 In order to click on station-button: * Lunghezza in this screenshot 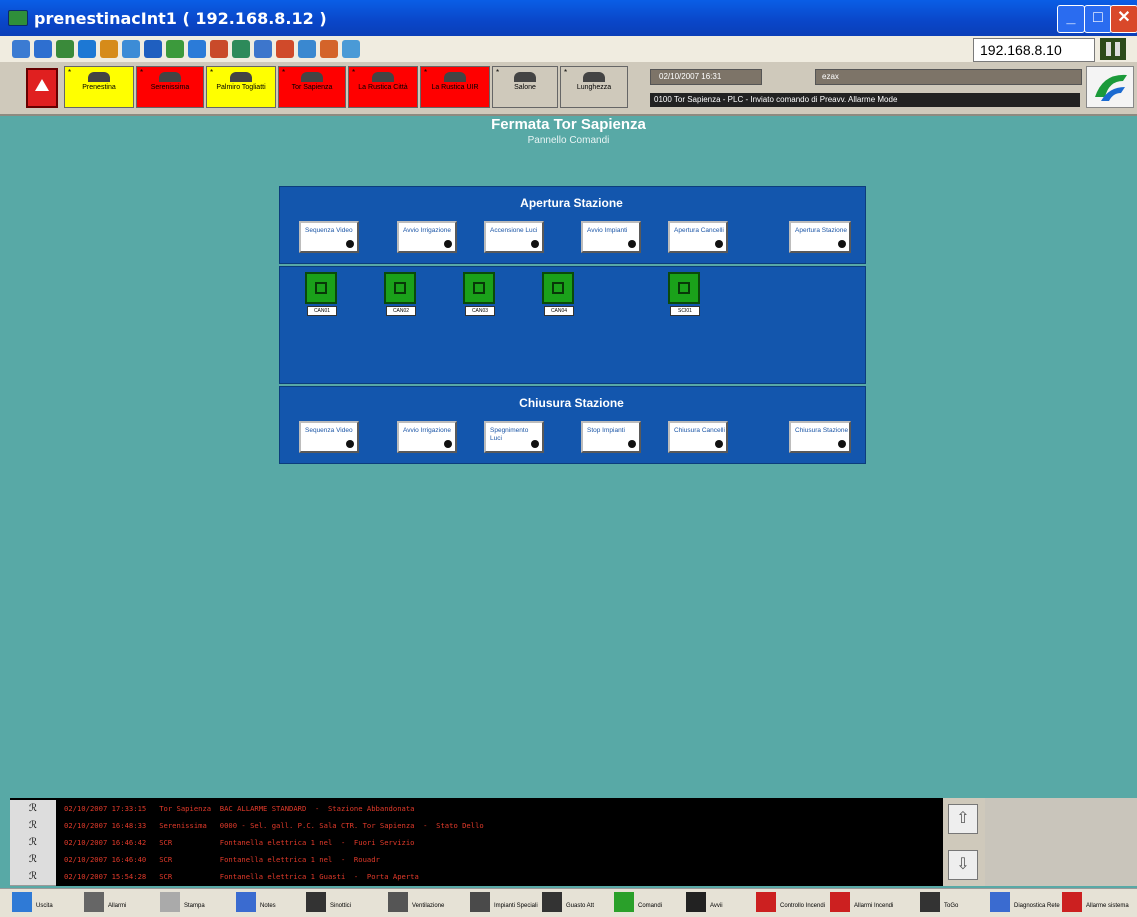, I will do `click(594, 87)`.